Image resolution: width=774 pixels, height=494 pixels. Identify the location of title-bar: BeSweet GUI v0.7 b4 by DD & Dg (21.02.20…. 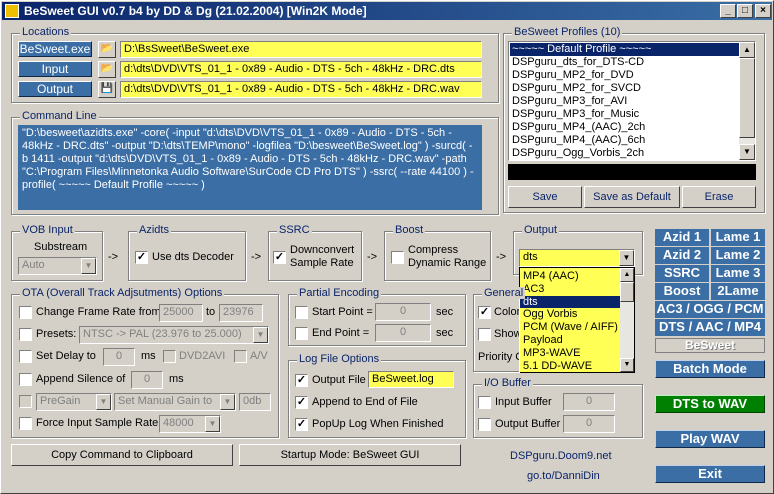
(387, 11).